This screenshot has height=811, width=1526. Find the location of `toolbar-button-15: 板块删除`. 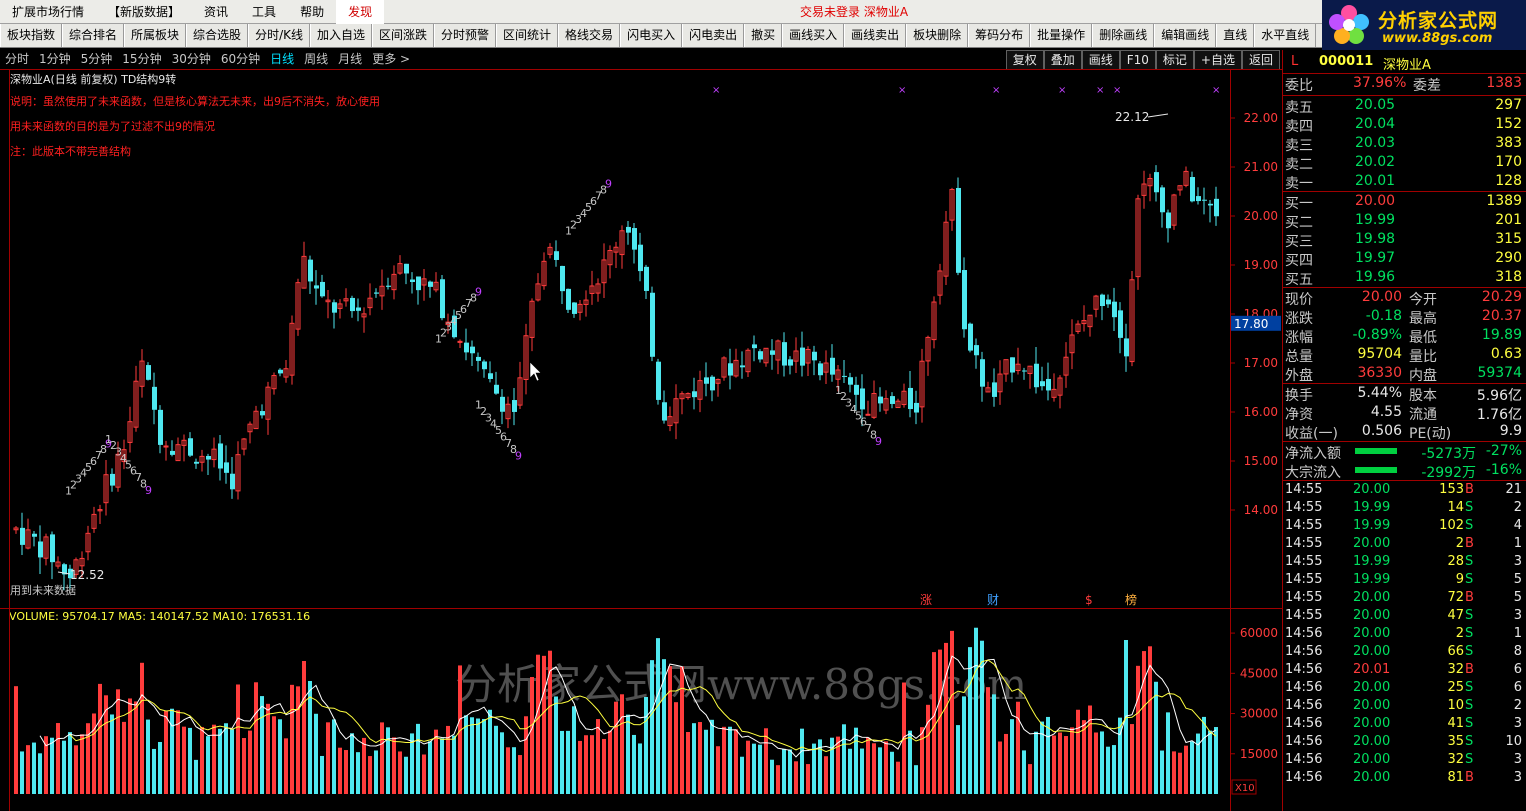

toolbar-button-15: 板块删除 is located at coordinates (937, 35).